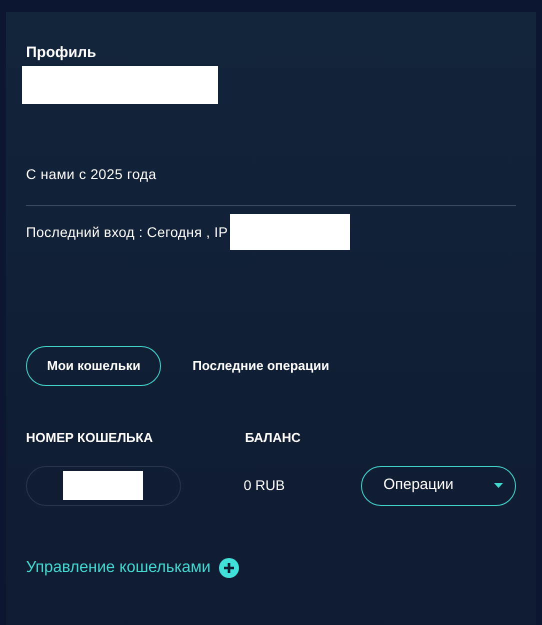 The height and width of the screenshot is (625, 542). Describe the element at coordinates (127, 232) in the screenshot. I see `last-login-text: Последний вход : Сегодня , IP` at that location.